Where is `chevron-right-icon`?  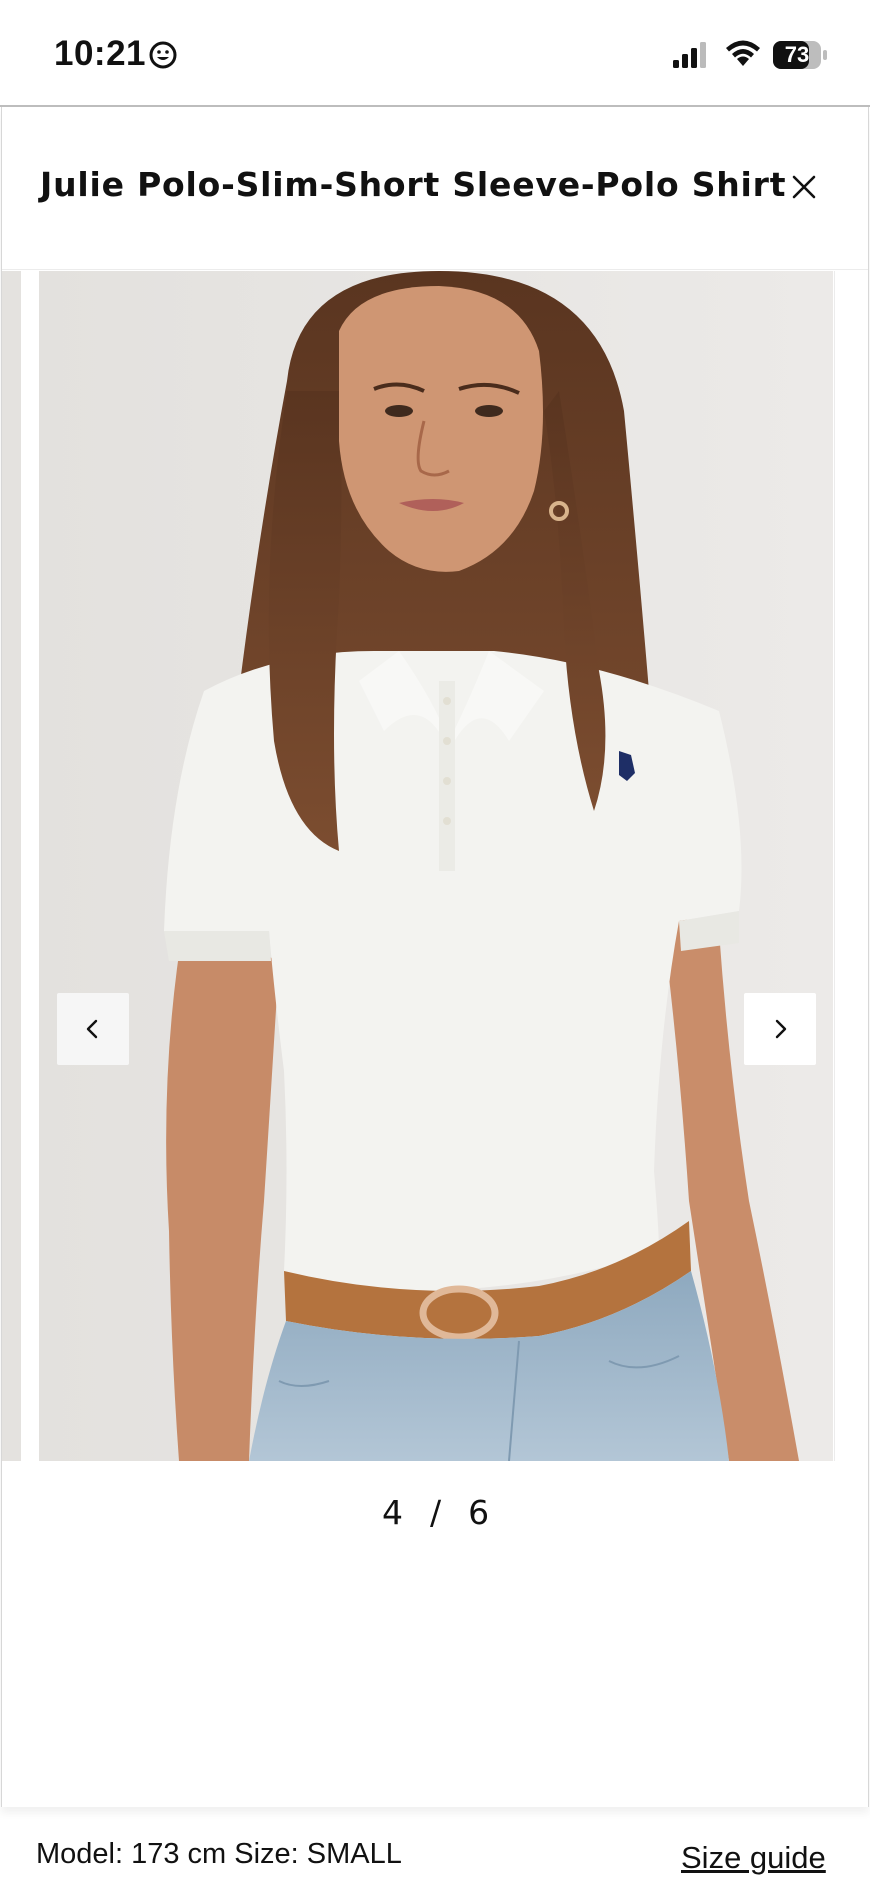 chevron-right-icon is located at coordinates (781, 1029).